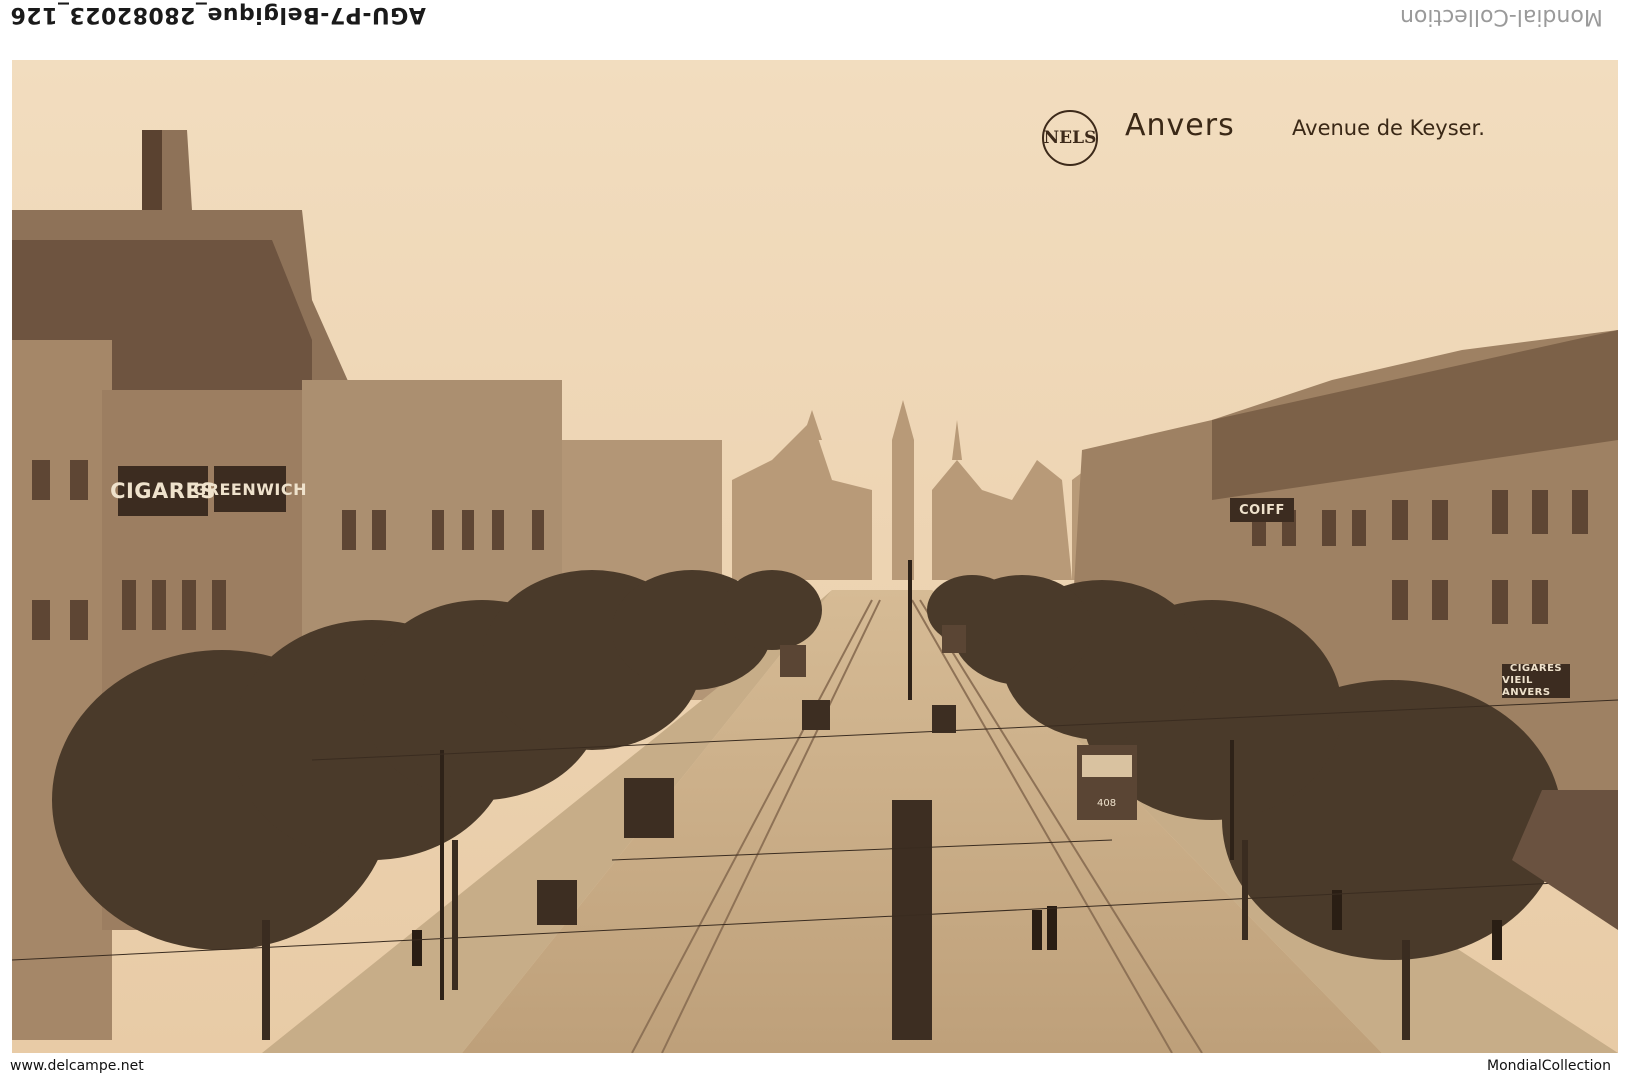 The height and width of the screenshot is (1077, 1625). Describe the element at coordinates (1526, 686) in the screenshot. I see `cigares-sign-right-line2: VIEIL ANVERS` at that location.